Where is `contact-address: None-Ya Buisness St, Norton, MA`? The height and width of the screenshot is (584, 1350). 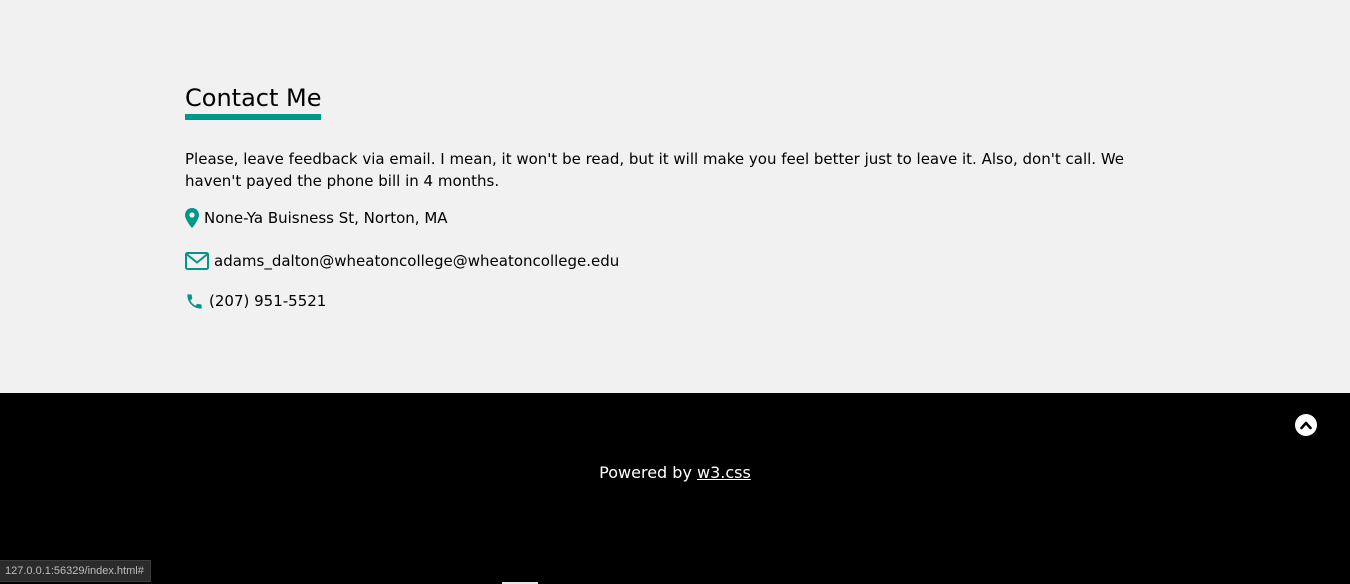
contact-address: None-Ya Buisness St, Norton, MA is located at coordinates (316, 218).